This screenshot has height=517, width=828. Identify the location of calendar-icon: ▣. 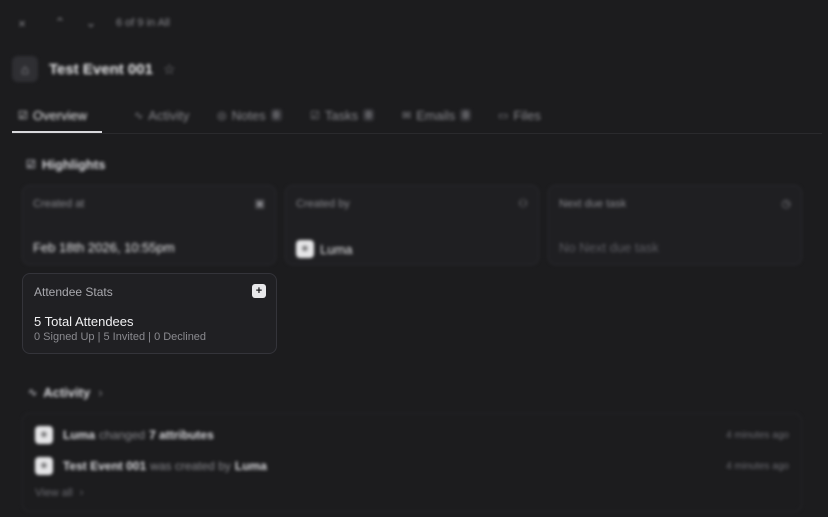
(259, 204).